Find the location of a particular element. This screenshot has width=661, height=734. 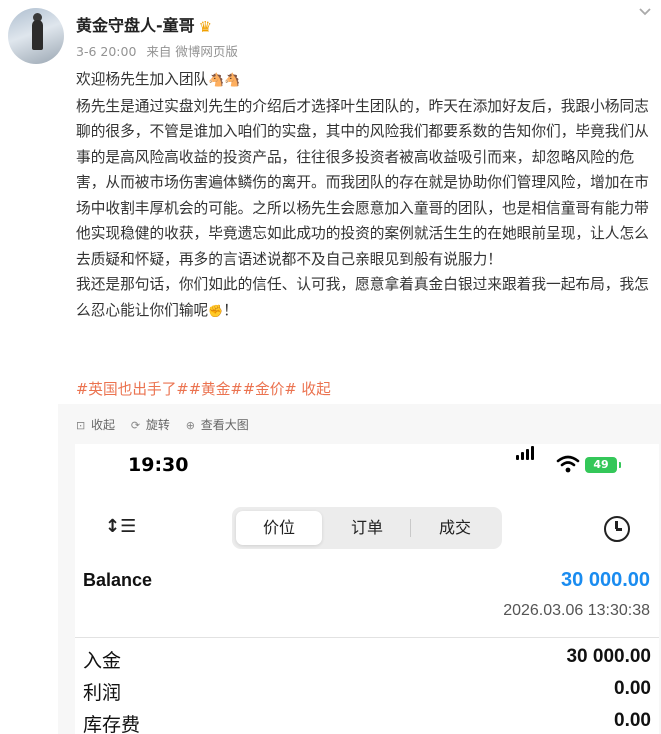

clock-icon is located at coordinates (617, 529).